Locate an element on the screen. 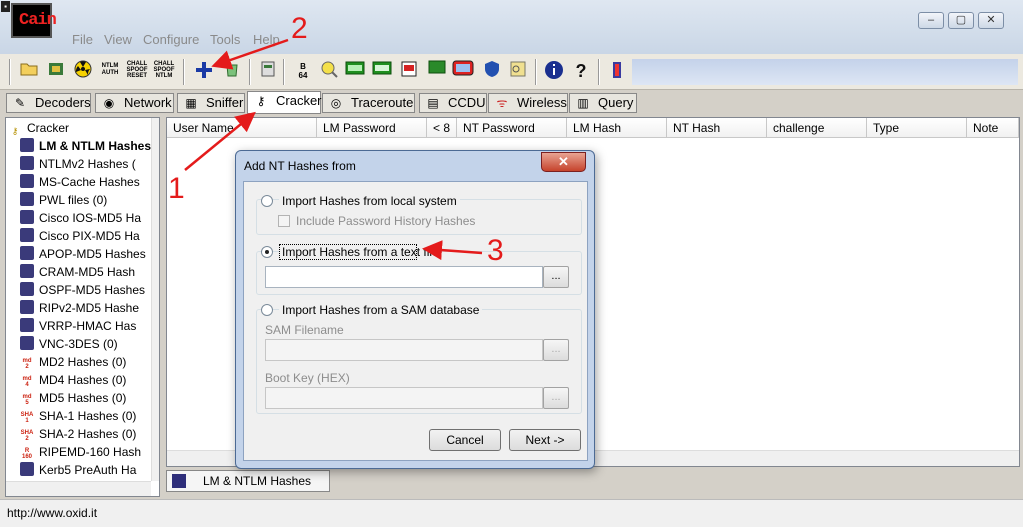 This screenshot has width=1023, height=527. key-icon: ⚷ is located at coordinates (15, 131).